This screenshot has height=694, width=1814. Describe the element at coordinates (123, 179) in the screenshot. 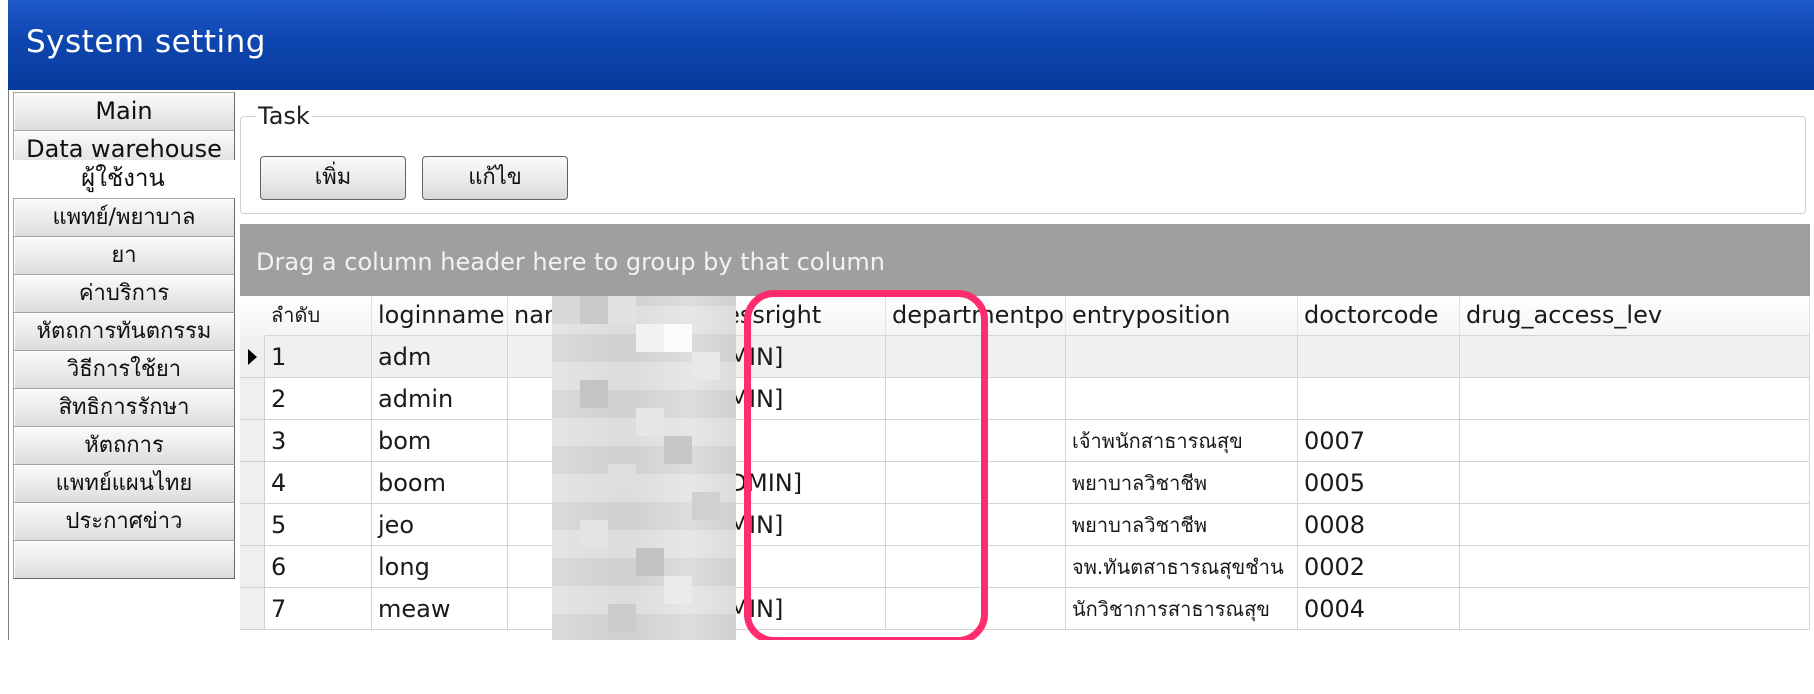

I see `sidebar-item-users: ผู้ใช้งาน` at that location.